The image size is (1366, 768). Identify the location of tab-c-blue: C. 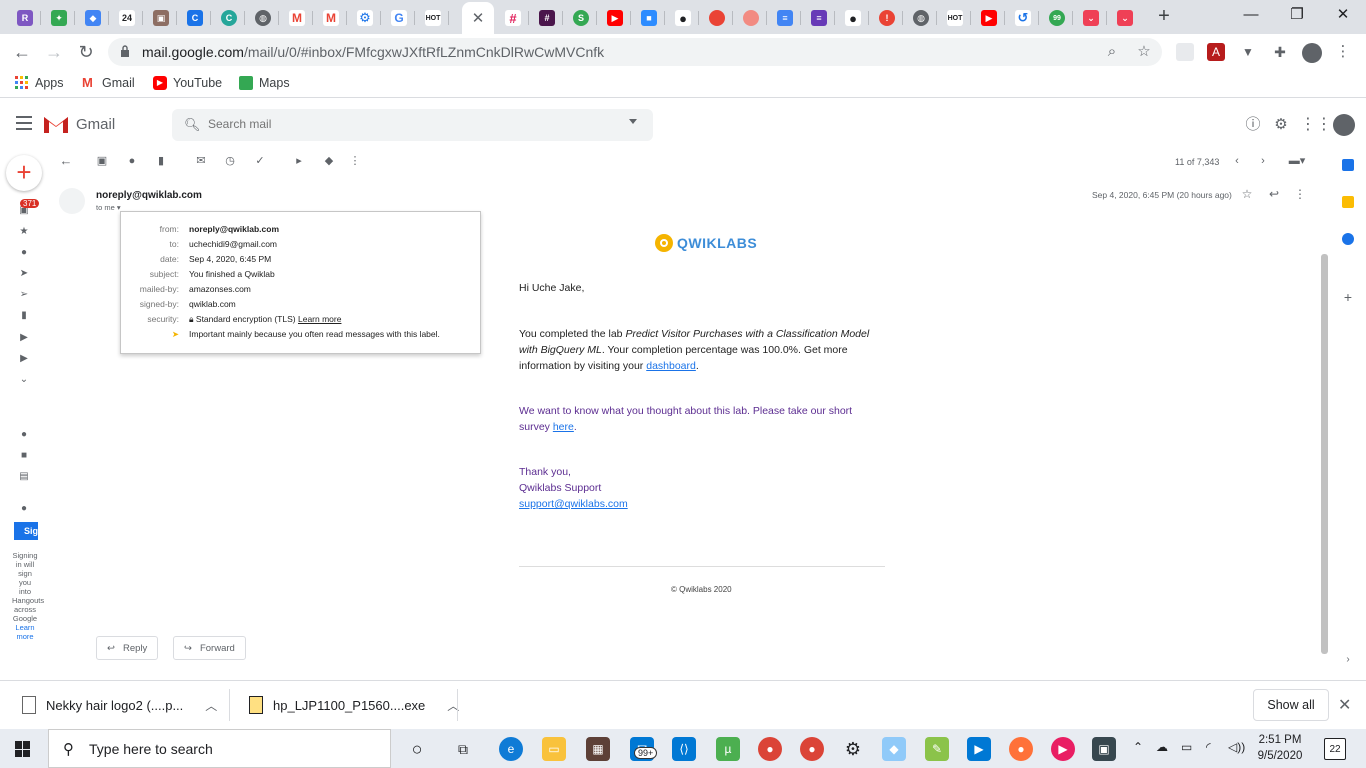
(195, 18).